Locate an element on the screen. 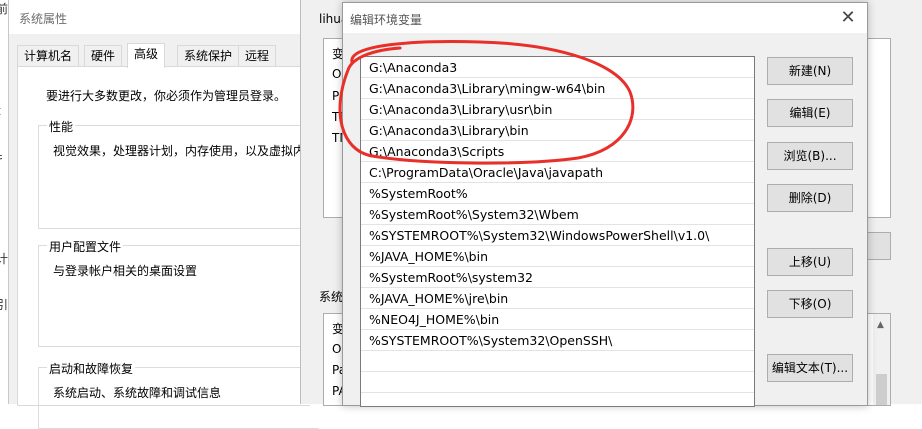 Image resolution: width=922 pixels, height=429 pixels. move-down-button: 下移(O) is located at coordinates (810, 304).